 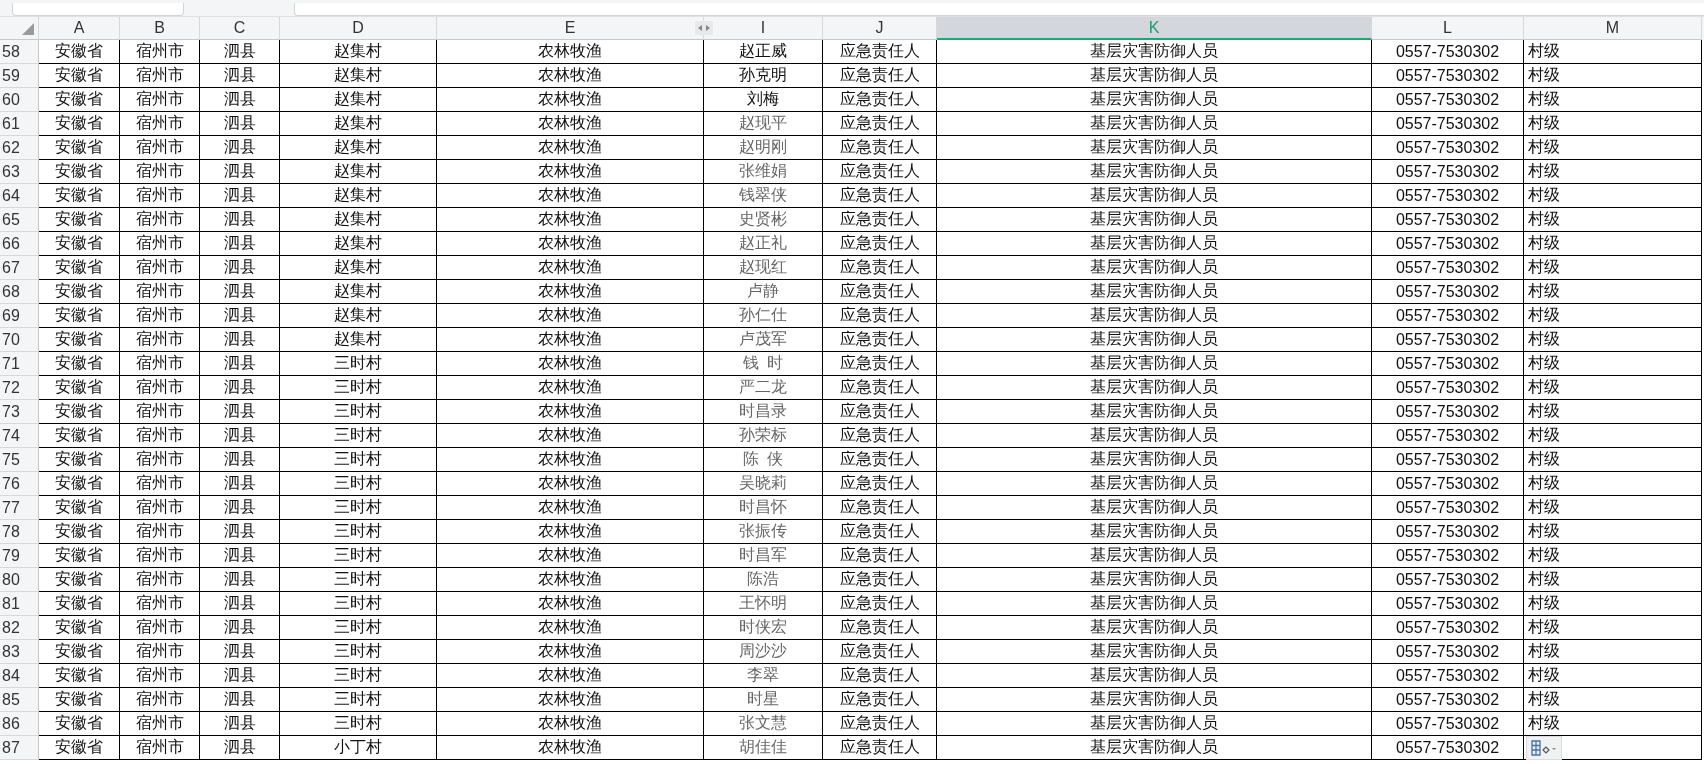 What do you see at coordinates (19, 76) in the screenshot?
I see `row-number: 59` at bounding box center [19, 76].